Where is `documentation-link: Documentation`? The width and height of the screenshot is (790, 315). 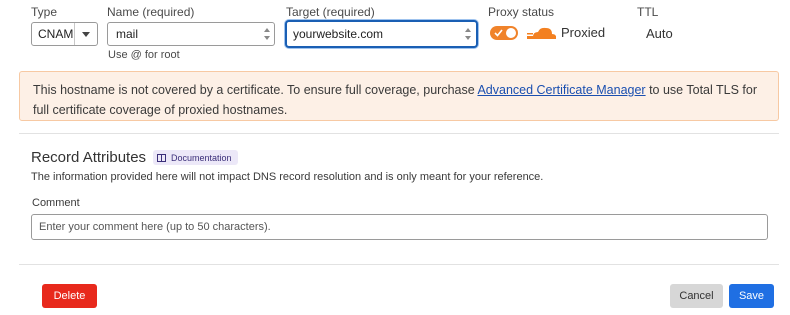
documentation-link: Documentation is located at coordinates (195, 157).